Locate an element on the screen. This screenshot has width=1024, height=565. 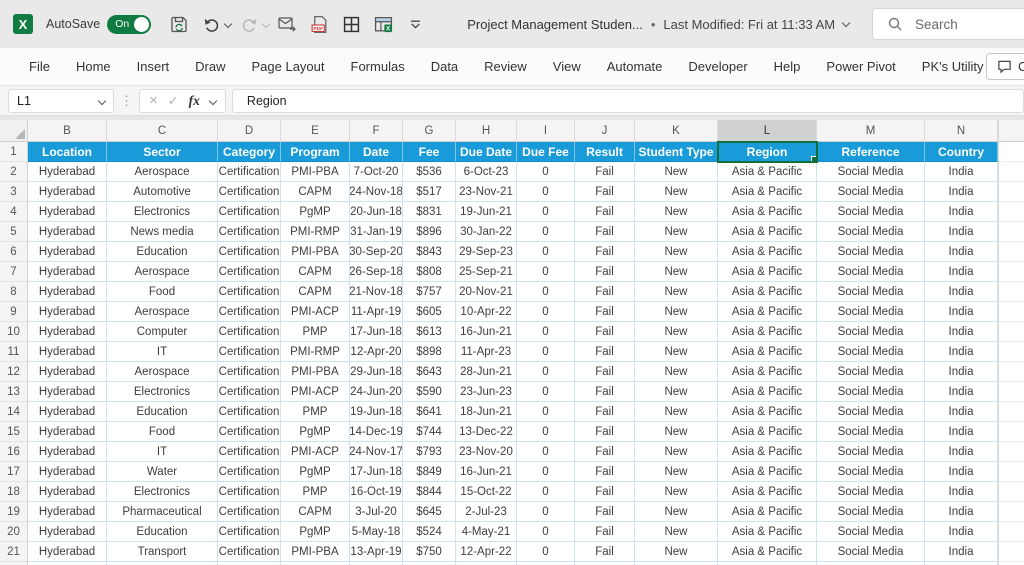
cell-E20: PgMP is located at coordinates (315, 532).